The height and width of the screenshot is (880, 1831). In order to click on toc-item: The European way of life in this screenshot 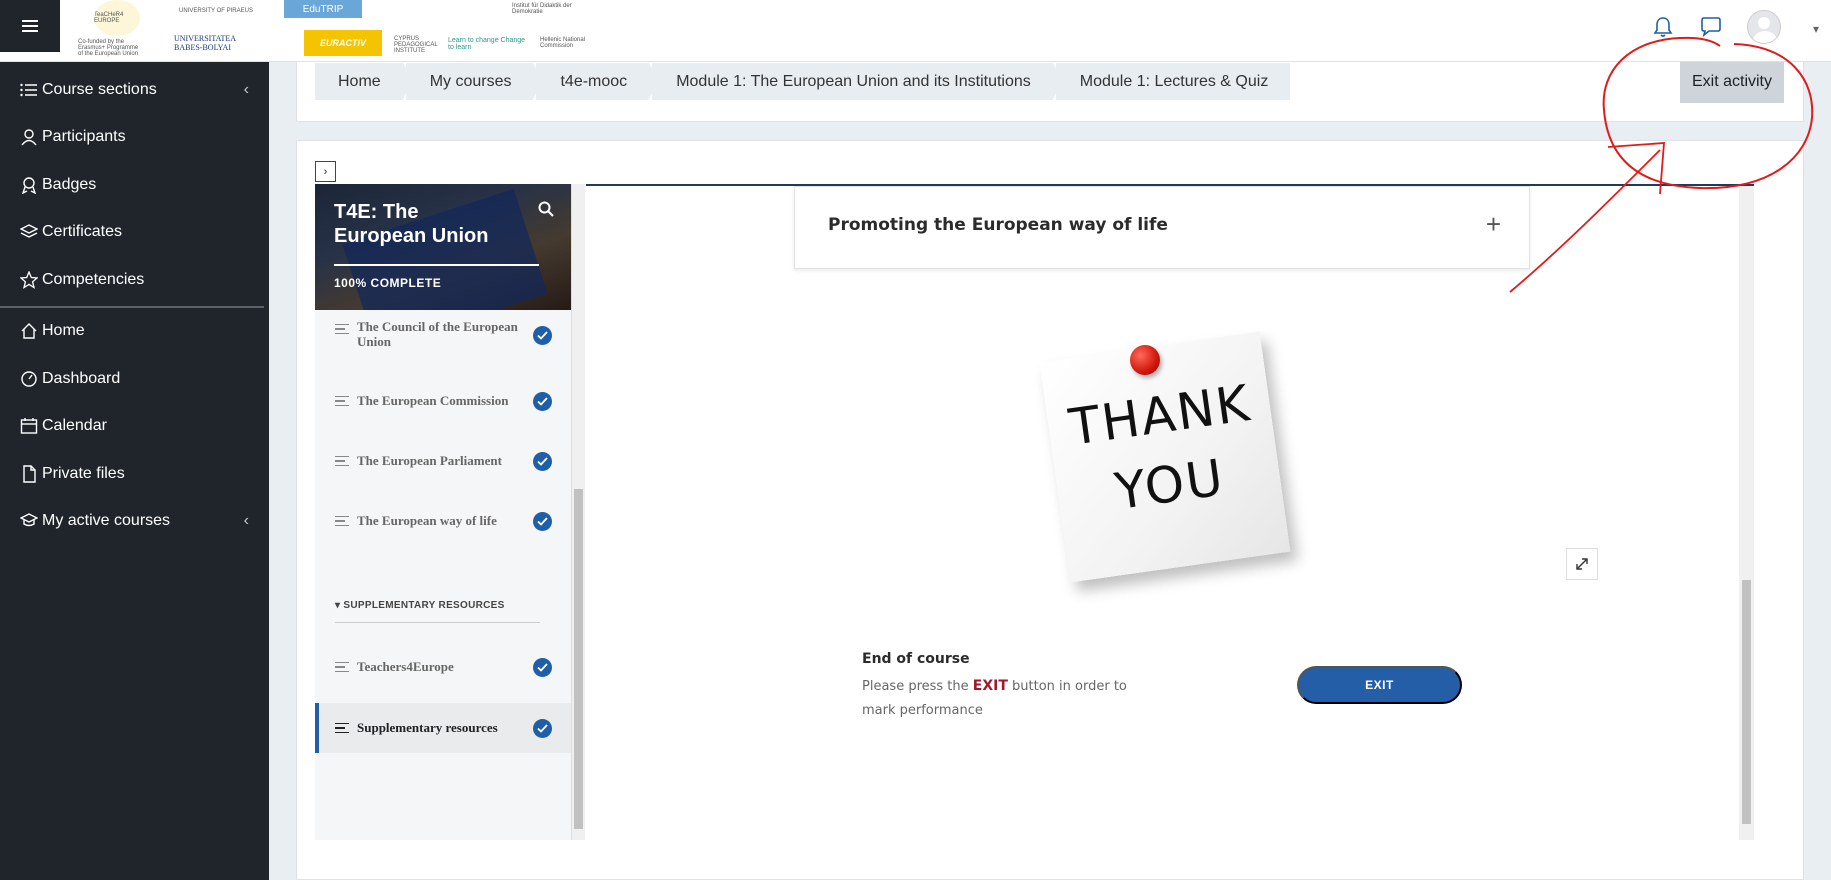, I will do `click(443, 521)`.